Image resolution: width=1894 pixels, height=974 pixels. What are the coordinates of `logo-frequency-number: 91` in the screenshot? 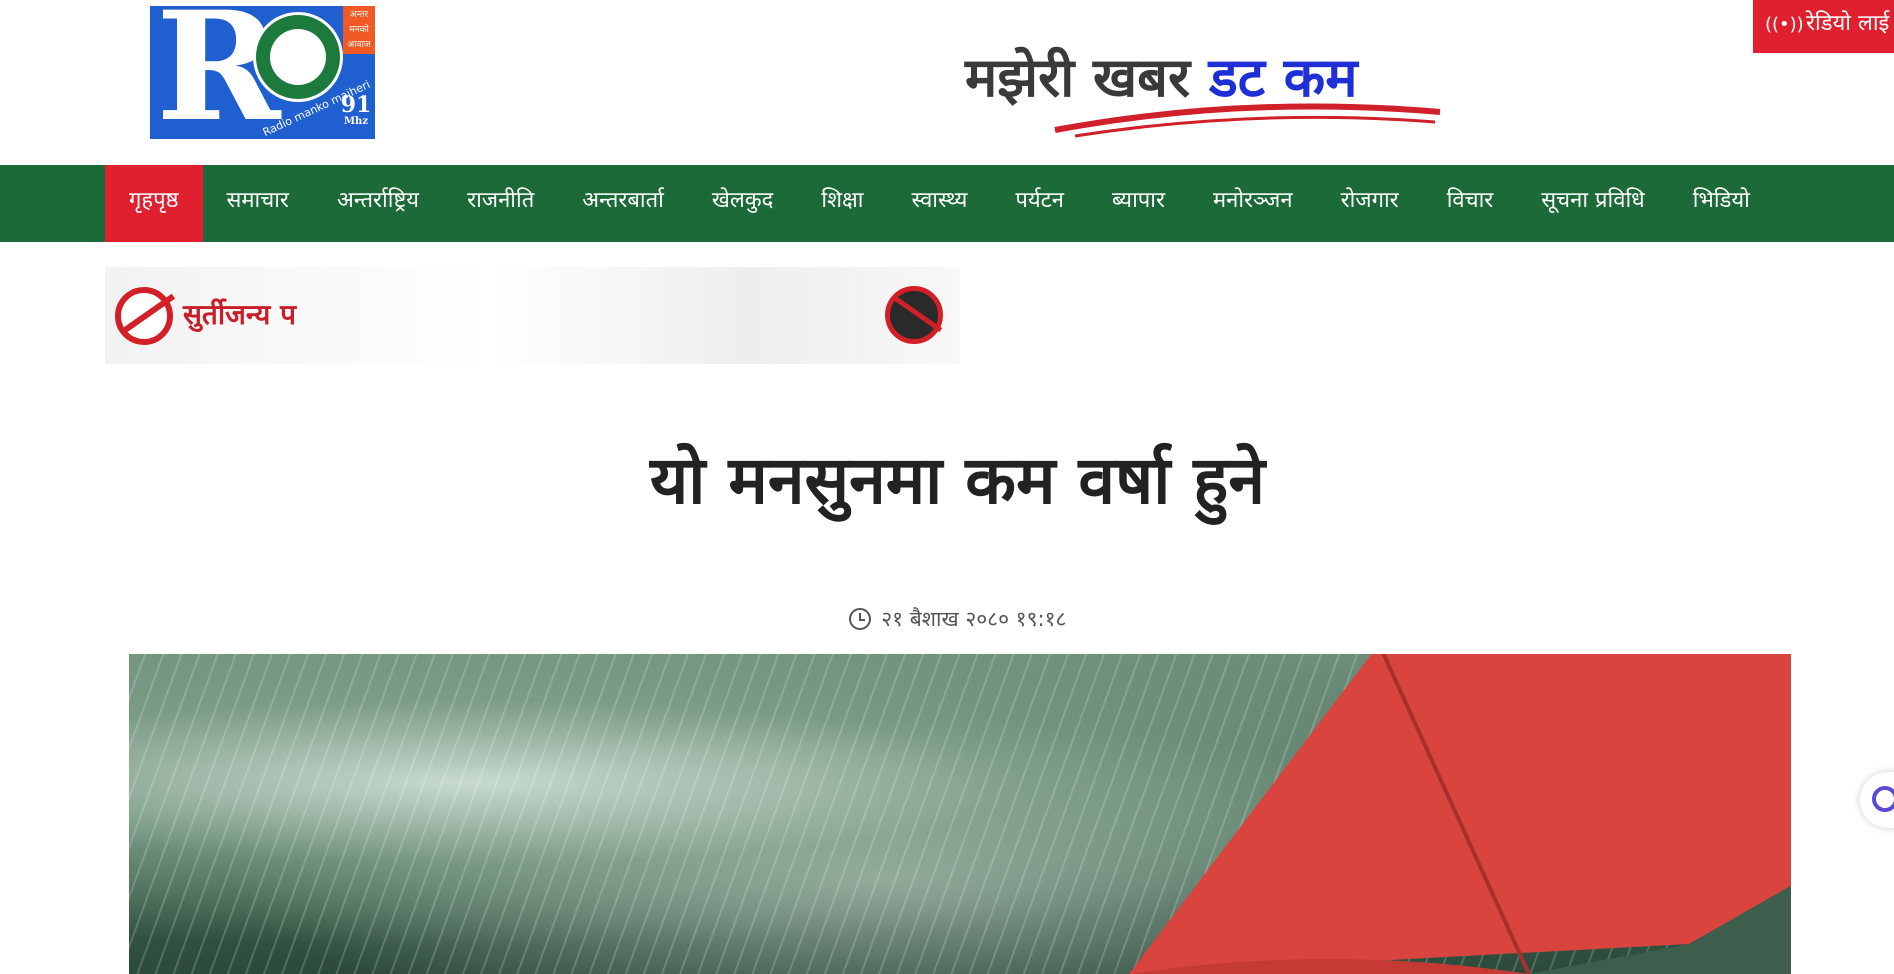 It's located at (356, 105).